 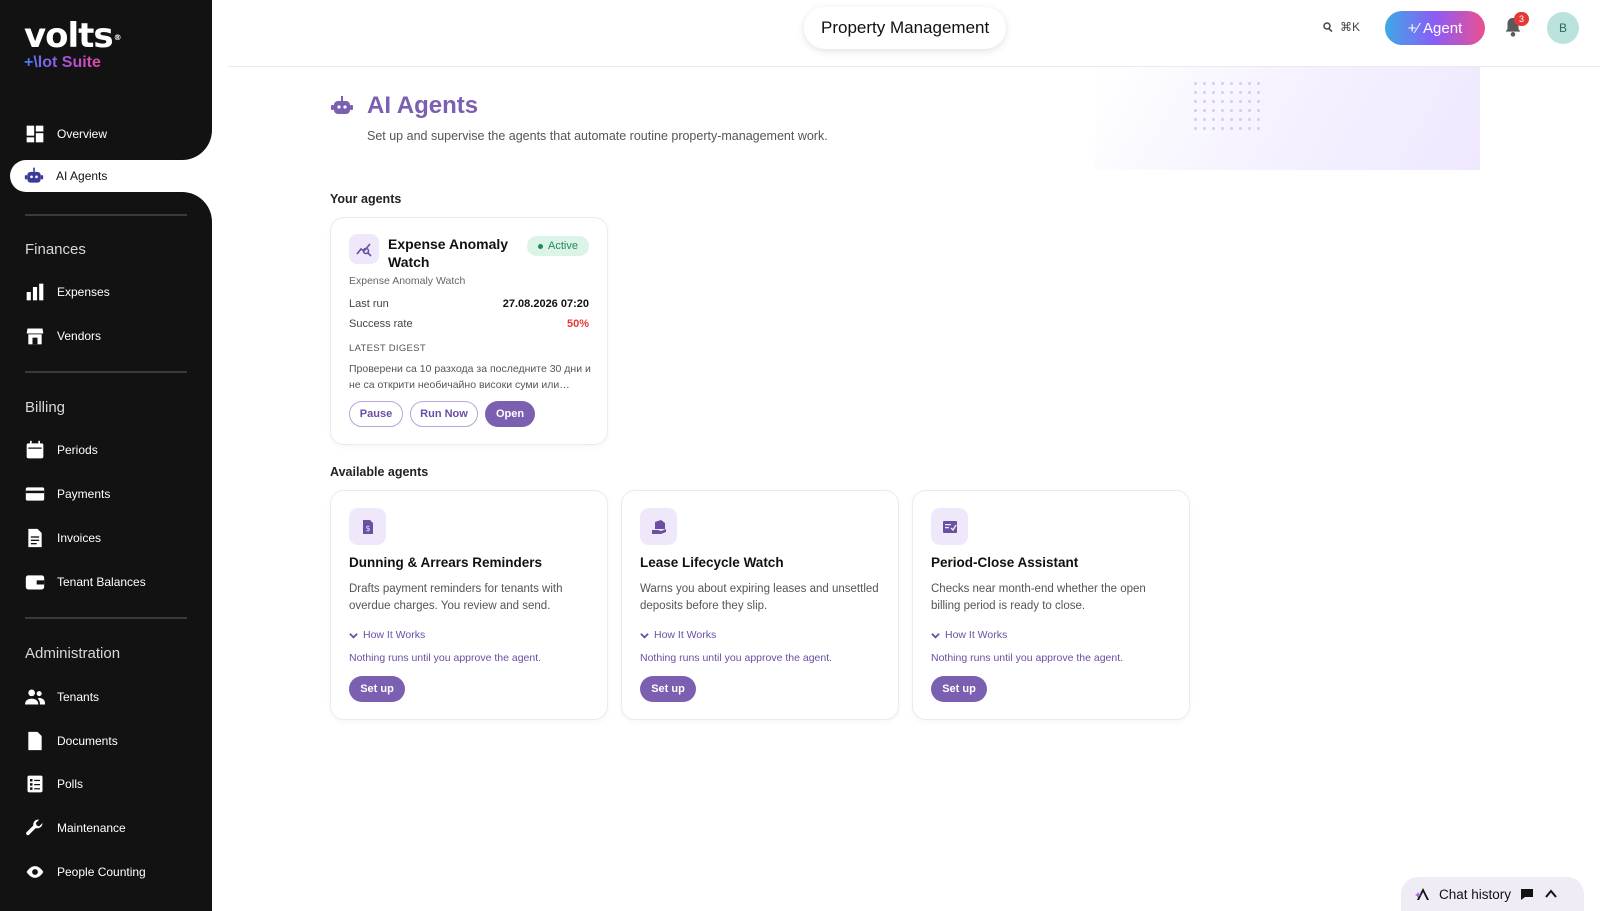 I want to click on invoice-dollar-icon: $, so click(x=367, y=526).